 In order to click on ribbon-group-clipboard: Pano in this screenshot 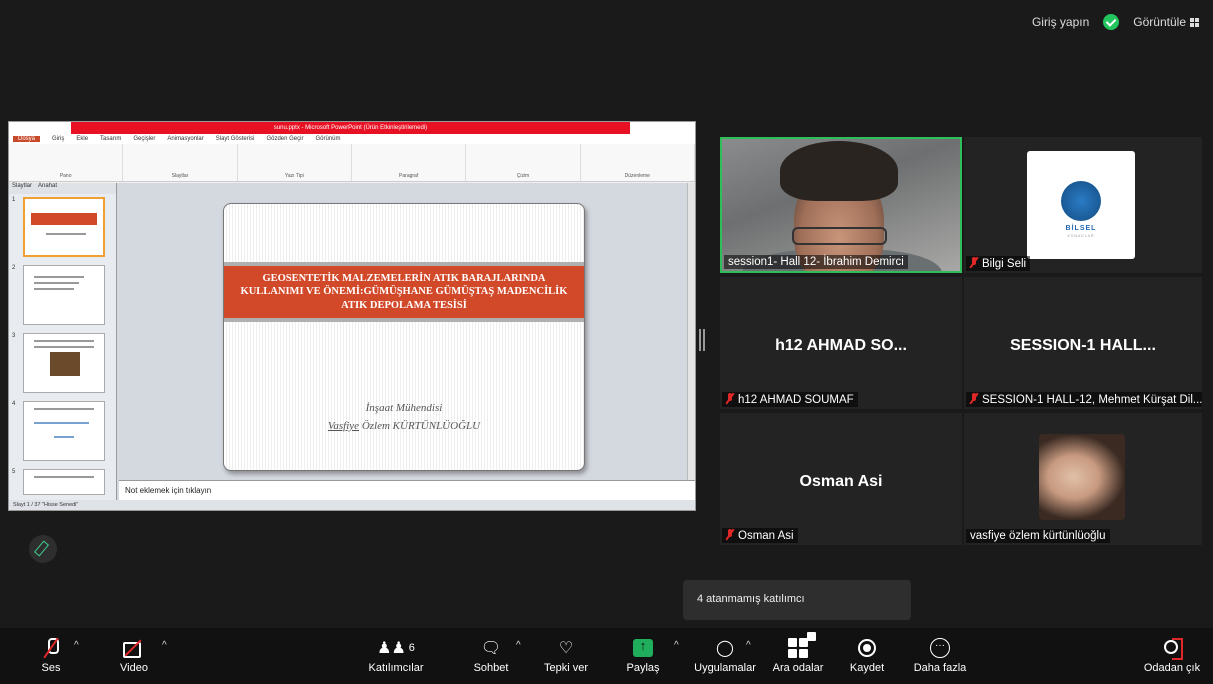, I will do `click(66, 162)`.